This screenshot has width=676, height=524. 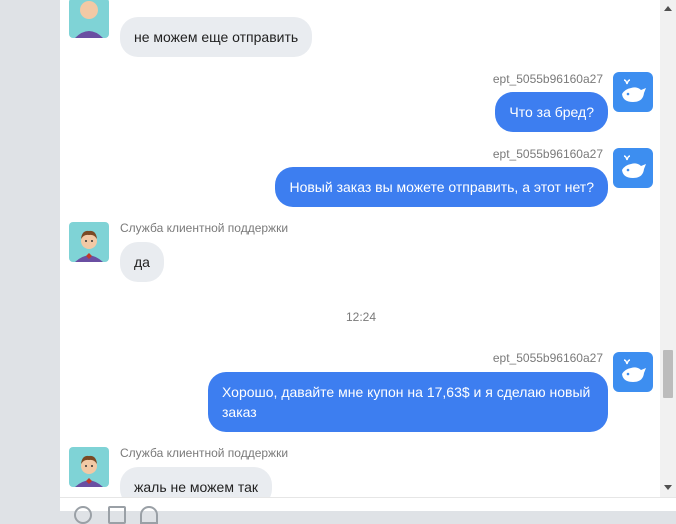 I want to click on scroll-up-arrow-icon, so click(x=668, y=8).